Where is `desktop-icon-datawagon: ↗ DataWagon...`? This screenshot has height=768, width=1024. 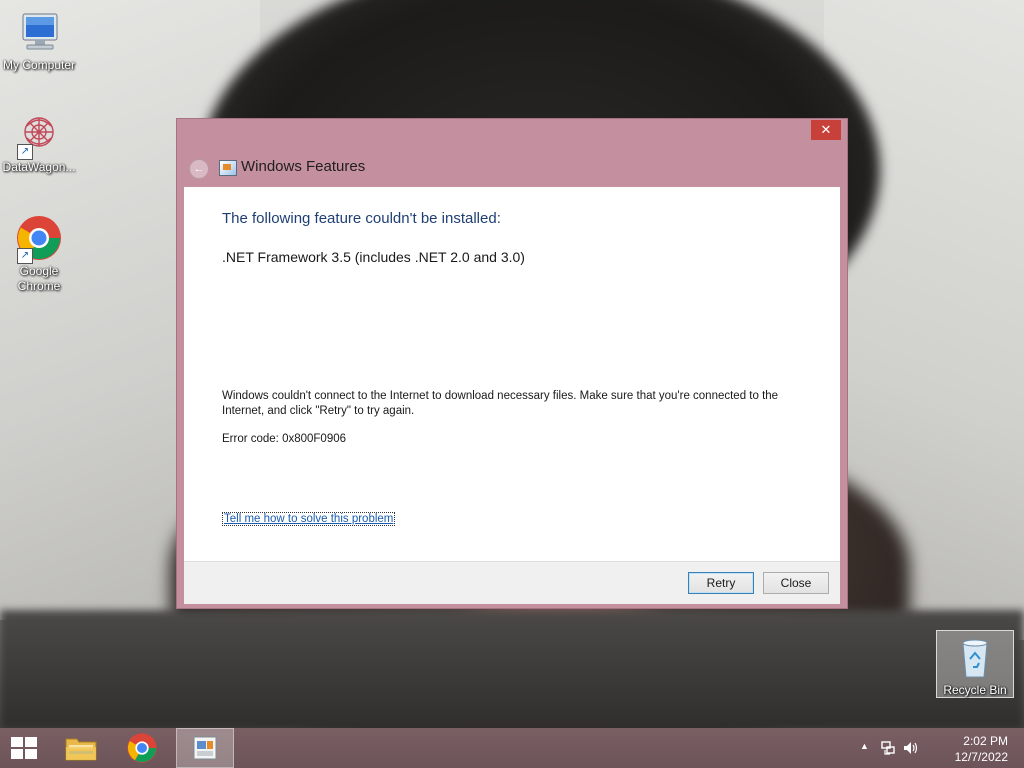
desktop-icon-datawagon: ↗ DataWagon... is located at coordinates (39, 142).